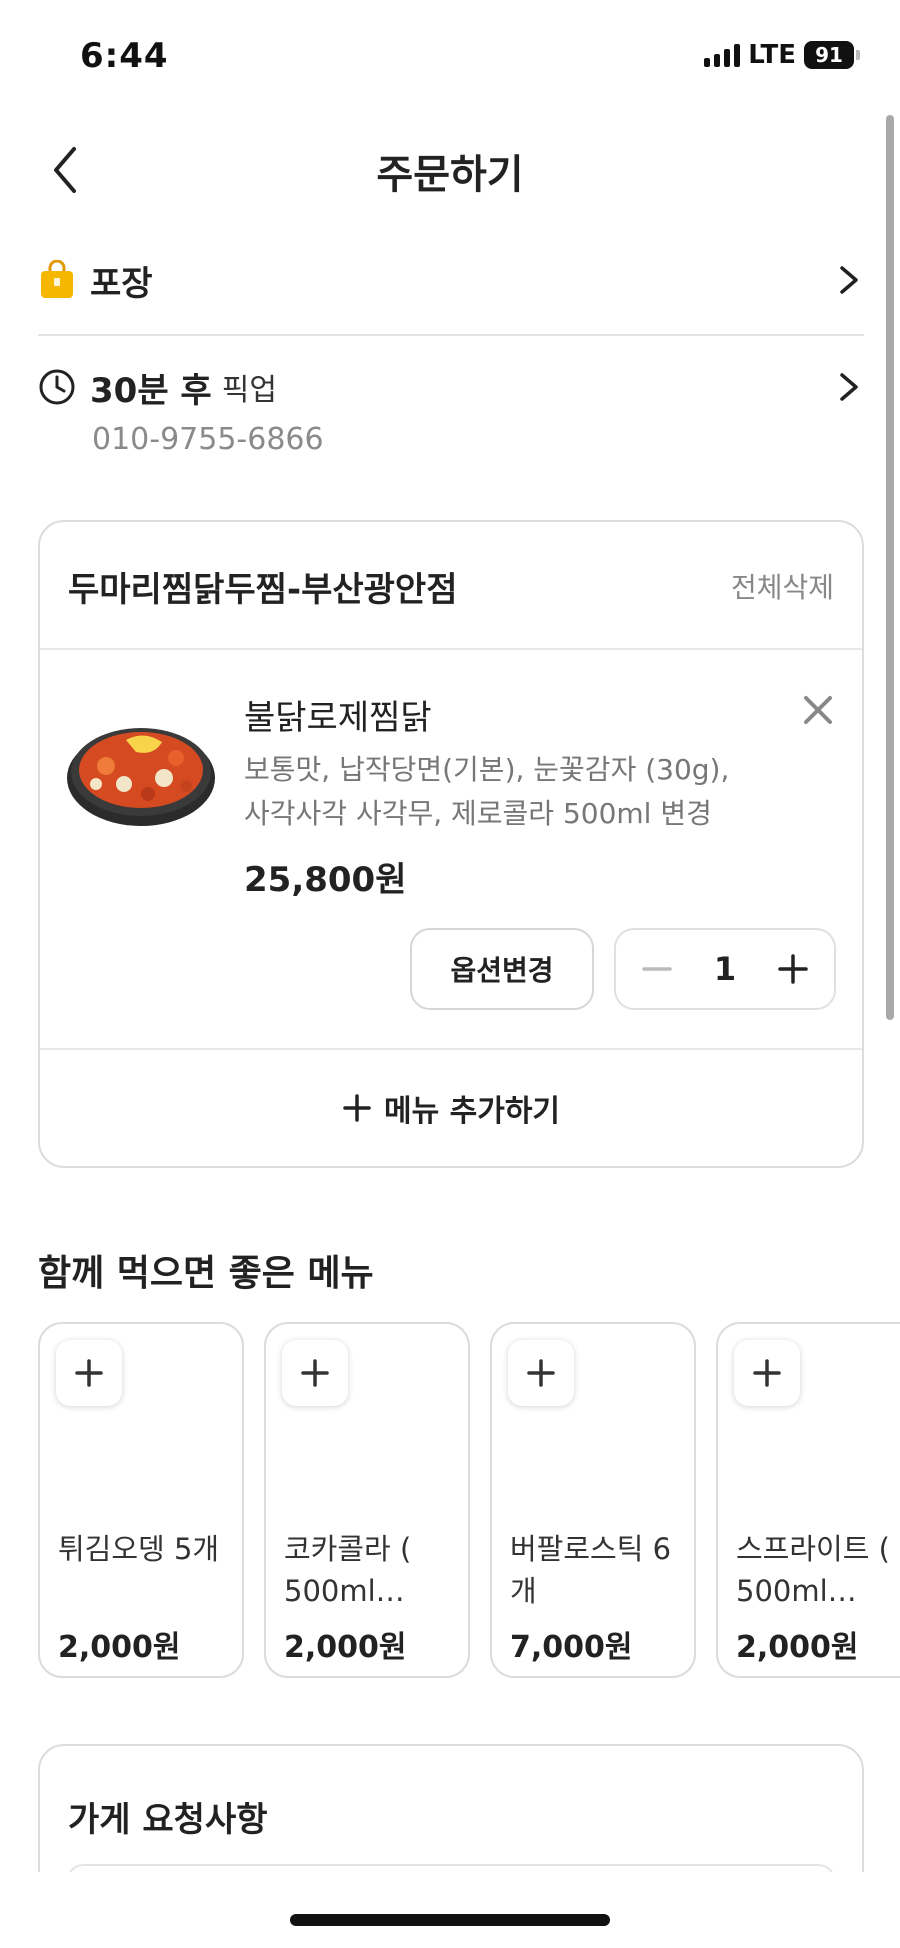  I want to click on battery-level: 91, so click(829, 55).